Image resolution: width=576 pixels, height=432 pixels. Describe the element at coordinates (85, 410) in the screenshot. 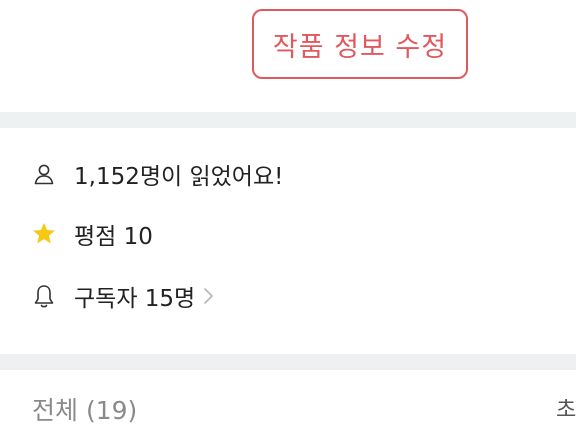

I see `episode-count-title: 전체 (19)` at that location.